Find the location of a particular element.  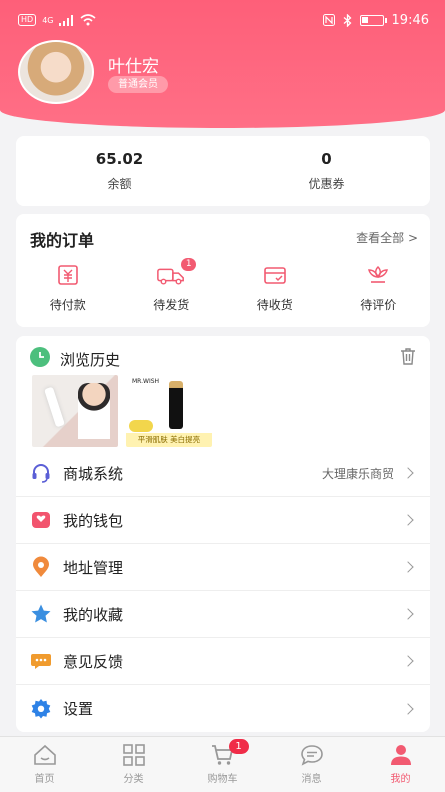

tab-label: 分类 is located at coordinates (133, 779).